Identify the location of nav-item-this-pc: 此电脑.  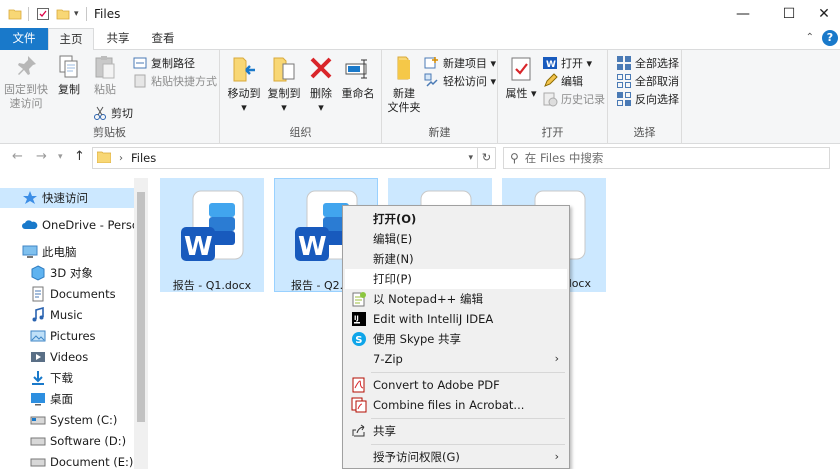
(67, 252).